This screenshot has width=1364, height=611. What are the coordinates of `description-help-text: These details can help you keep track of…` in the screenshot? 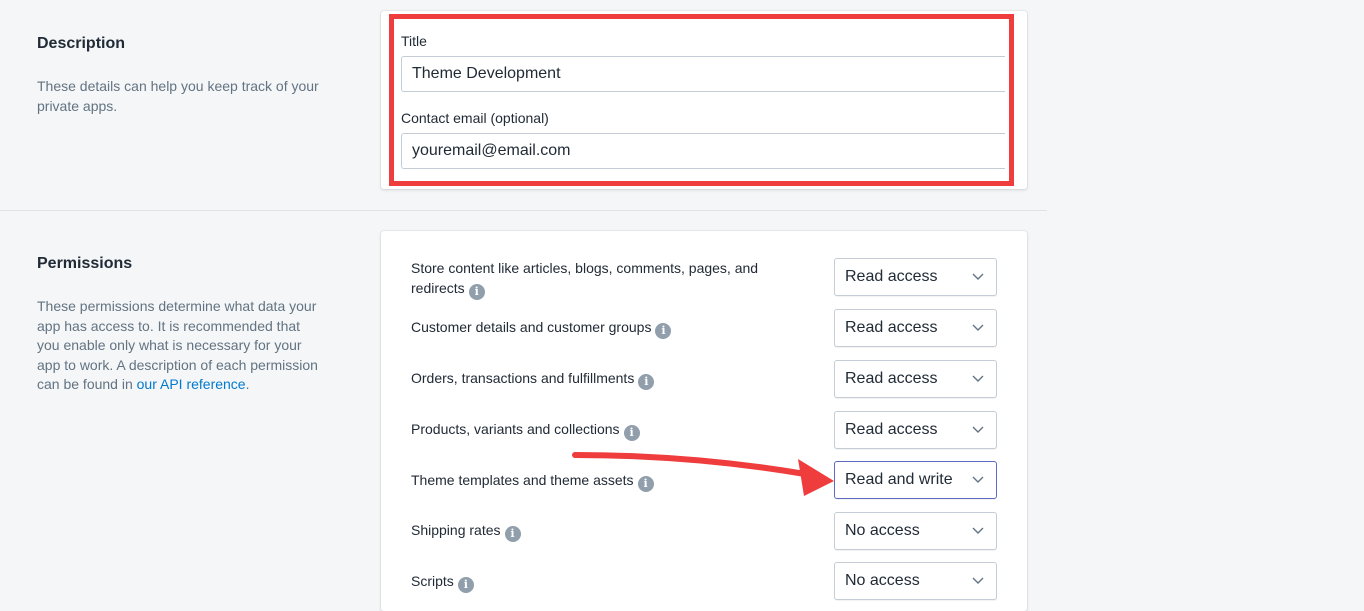 It's located at (178, 96).